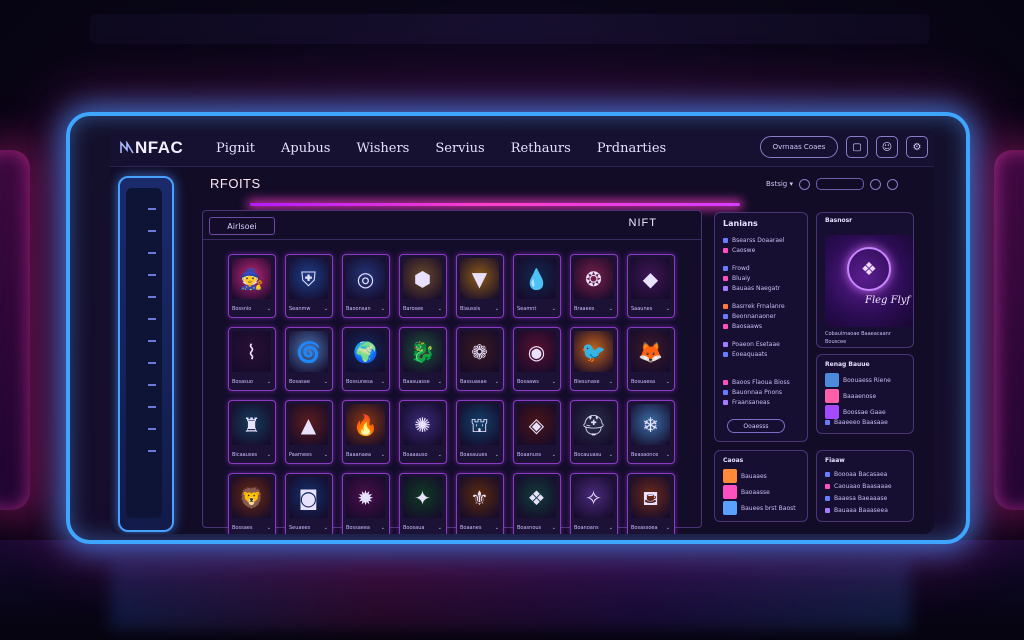 Image resolution: width=1024 pixels, height=640 pixels. I want to click on nft-card: ⛨ Seanmw ⌄, so click(309, 286).